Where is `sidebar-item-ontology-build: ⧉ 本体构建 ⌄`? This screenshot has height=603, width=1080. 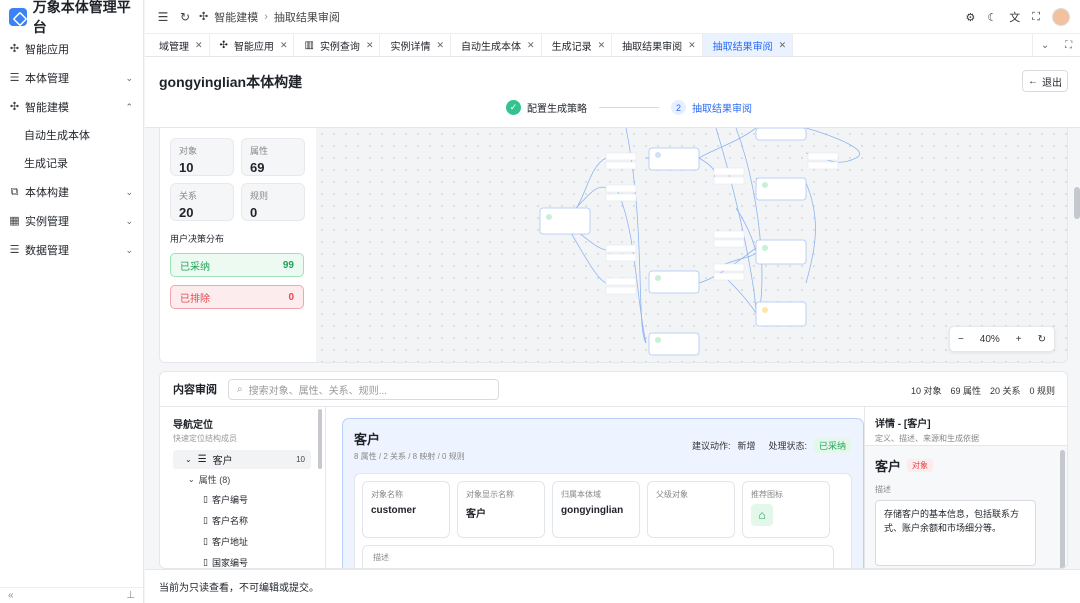
sidebar-item-ontology-build: ⧉ 本体构建 ⌄ is located at coordinates (71, 192).